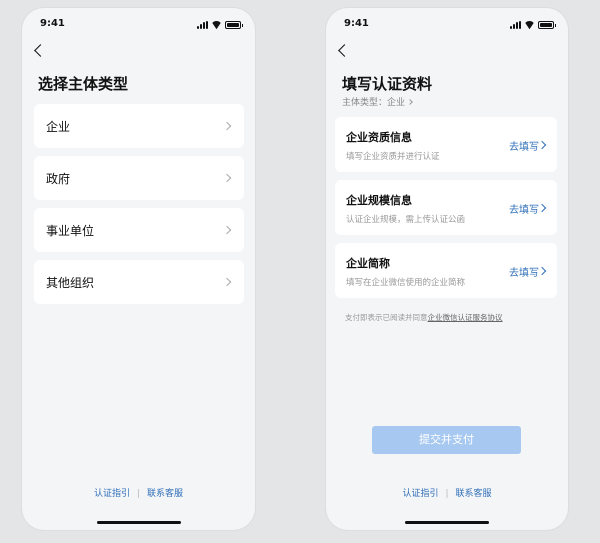  What do you see at coordinates (139, 178) in the screenshot?
I see `type-option-government: 政府` at bounding box center [139, 178].